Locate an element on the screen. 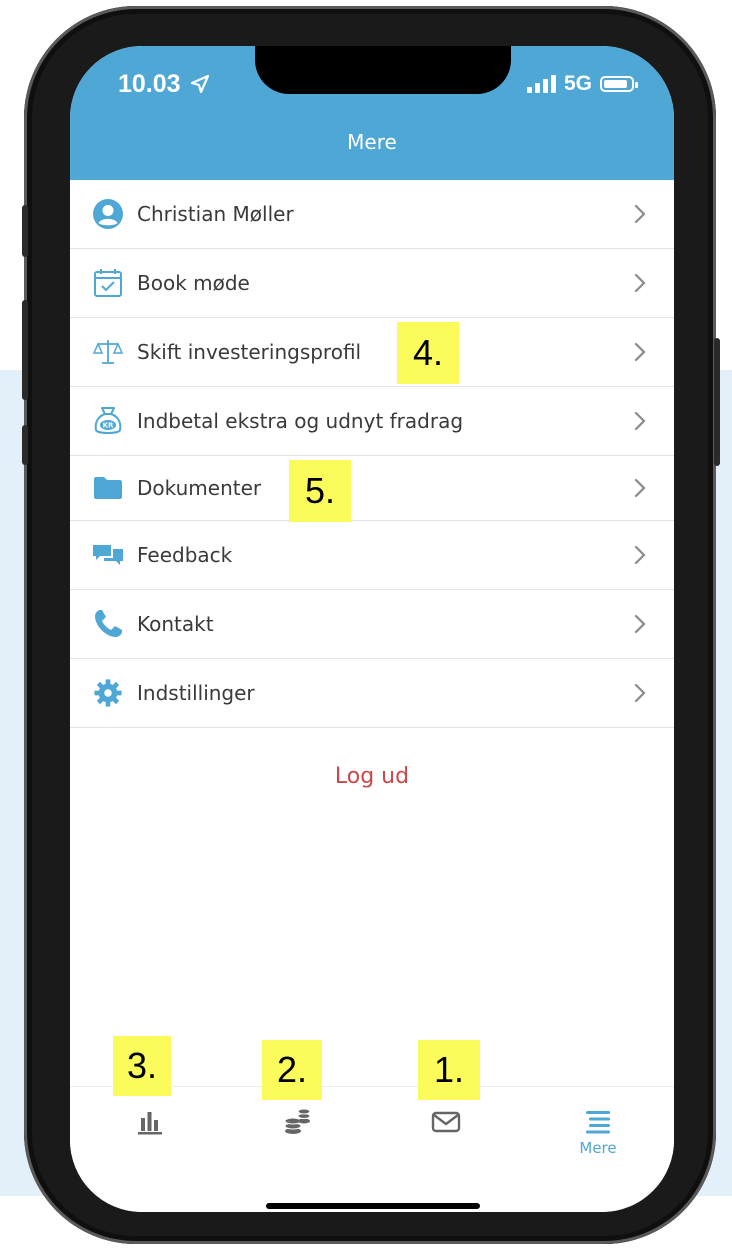  menu-item-label: Dokumenter is located at coordinates (199, 488).